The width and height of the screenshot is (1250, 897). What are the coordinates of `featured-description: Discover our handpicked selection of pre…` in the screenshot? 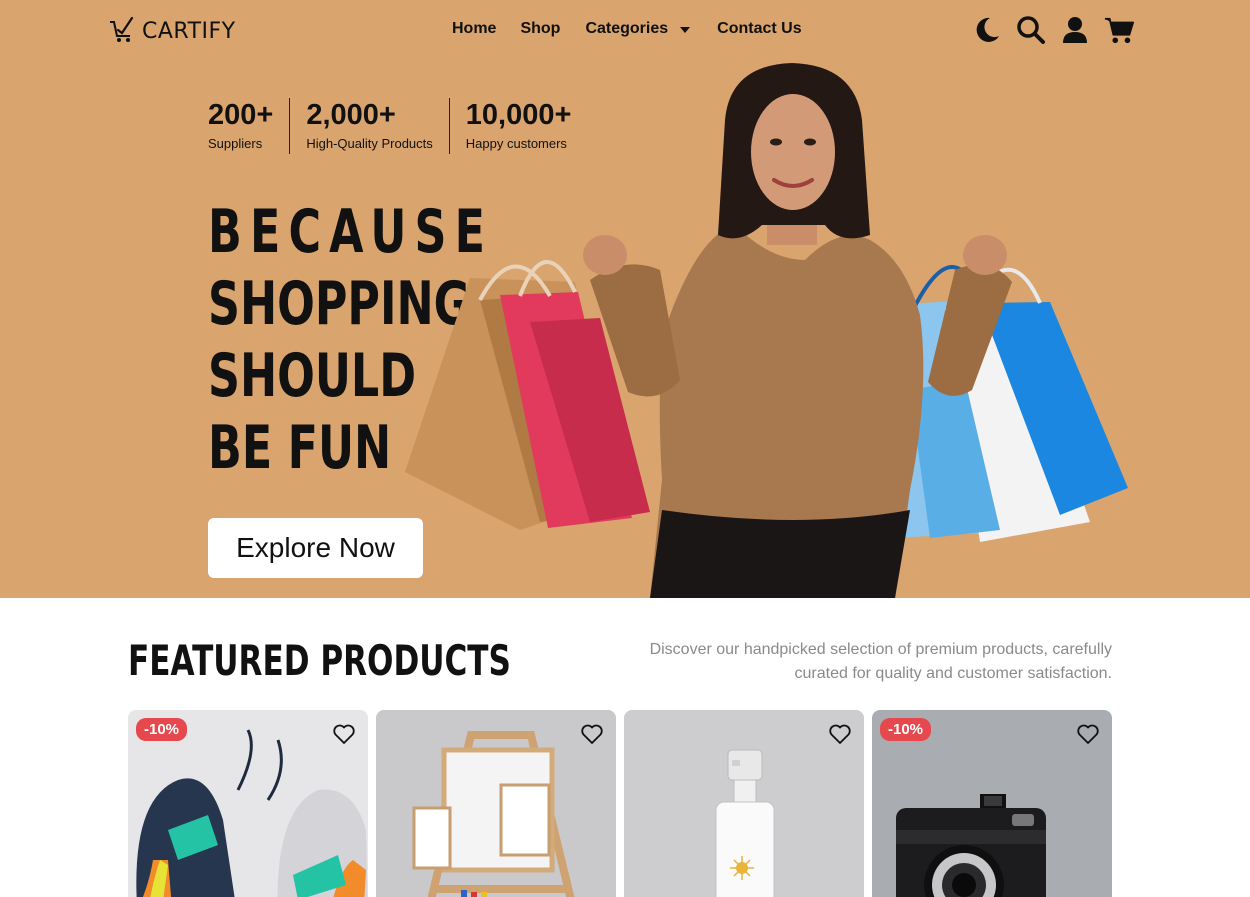 It's located at (880, 661).